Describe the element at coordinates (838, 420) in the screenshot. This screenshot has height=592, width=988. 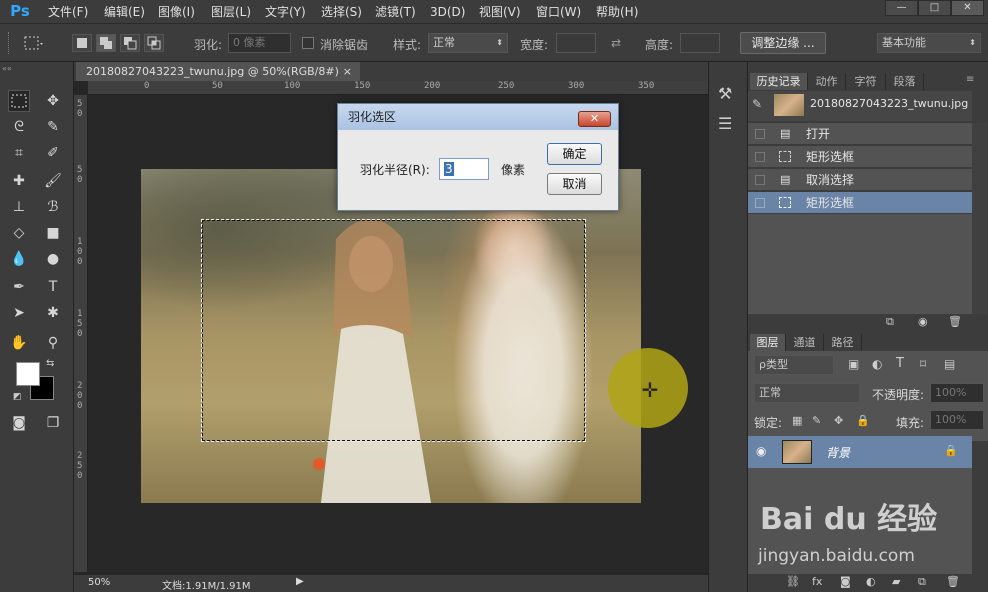
I see `lock-position-icon: ✥` at that location.